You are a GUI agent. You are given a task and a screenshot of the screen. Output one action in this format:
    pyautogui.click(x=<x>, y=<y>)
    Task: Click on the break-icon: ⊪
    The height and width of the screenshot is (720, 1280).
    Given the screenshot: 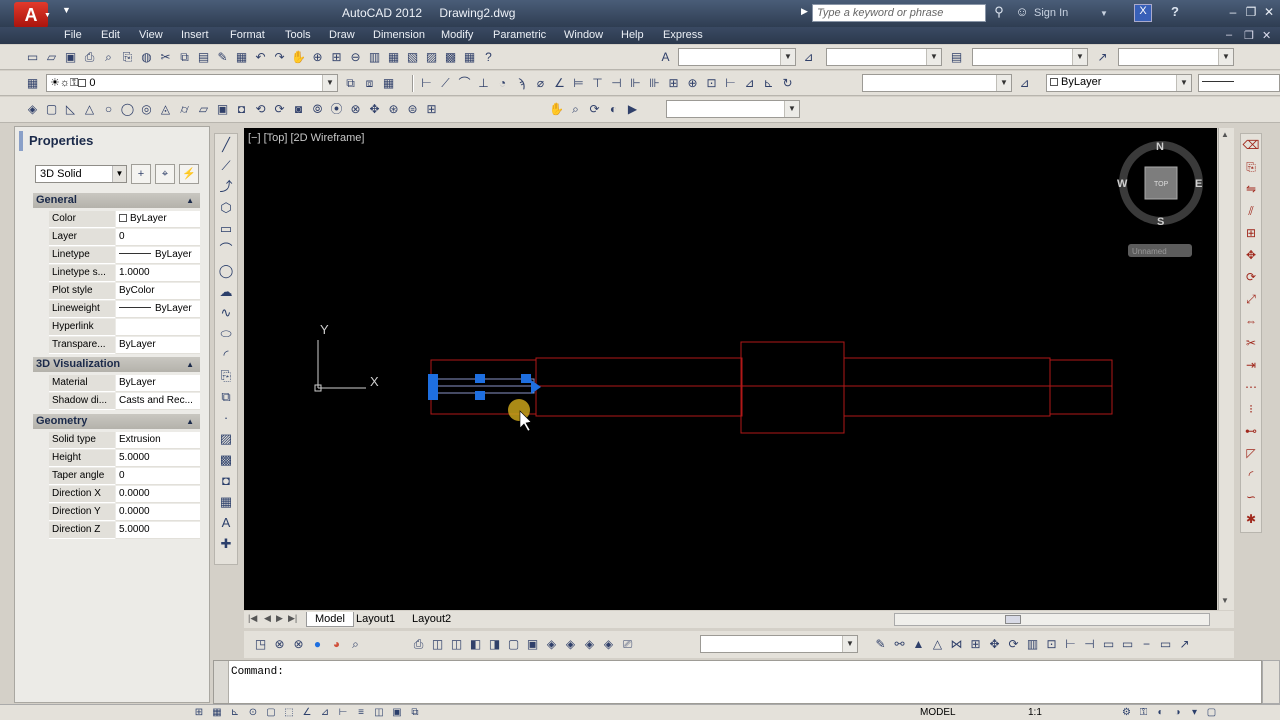 What is the action you would take?
    pyautogui.click(x=654, y=83)
    